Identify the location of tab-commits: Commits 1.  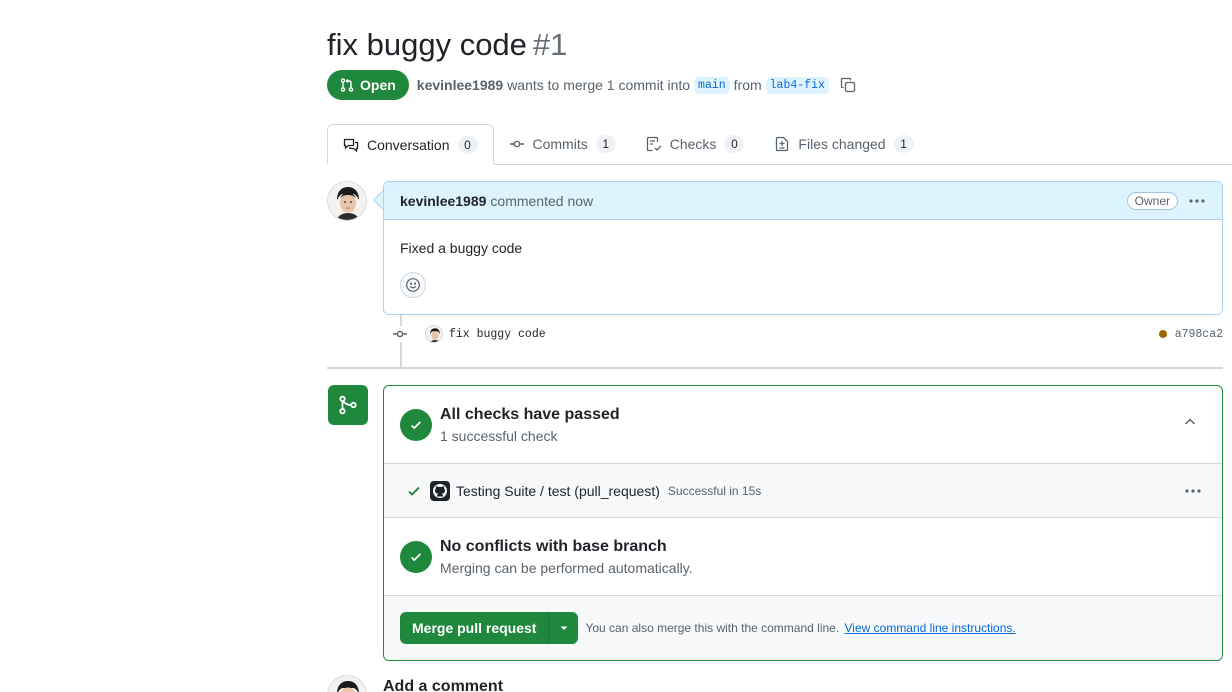
(562, 144).